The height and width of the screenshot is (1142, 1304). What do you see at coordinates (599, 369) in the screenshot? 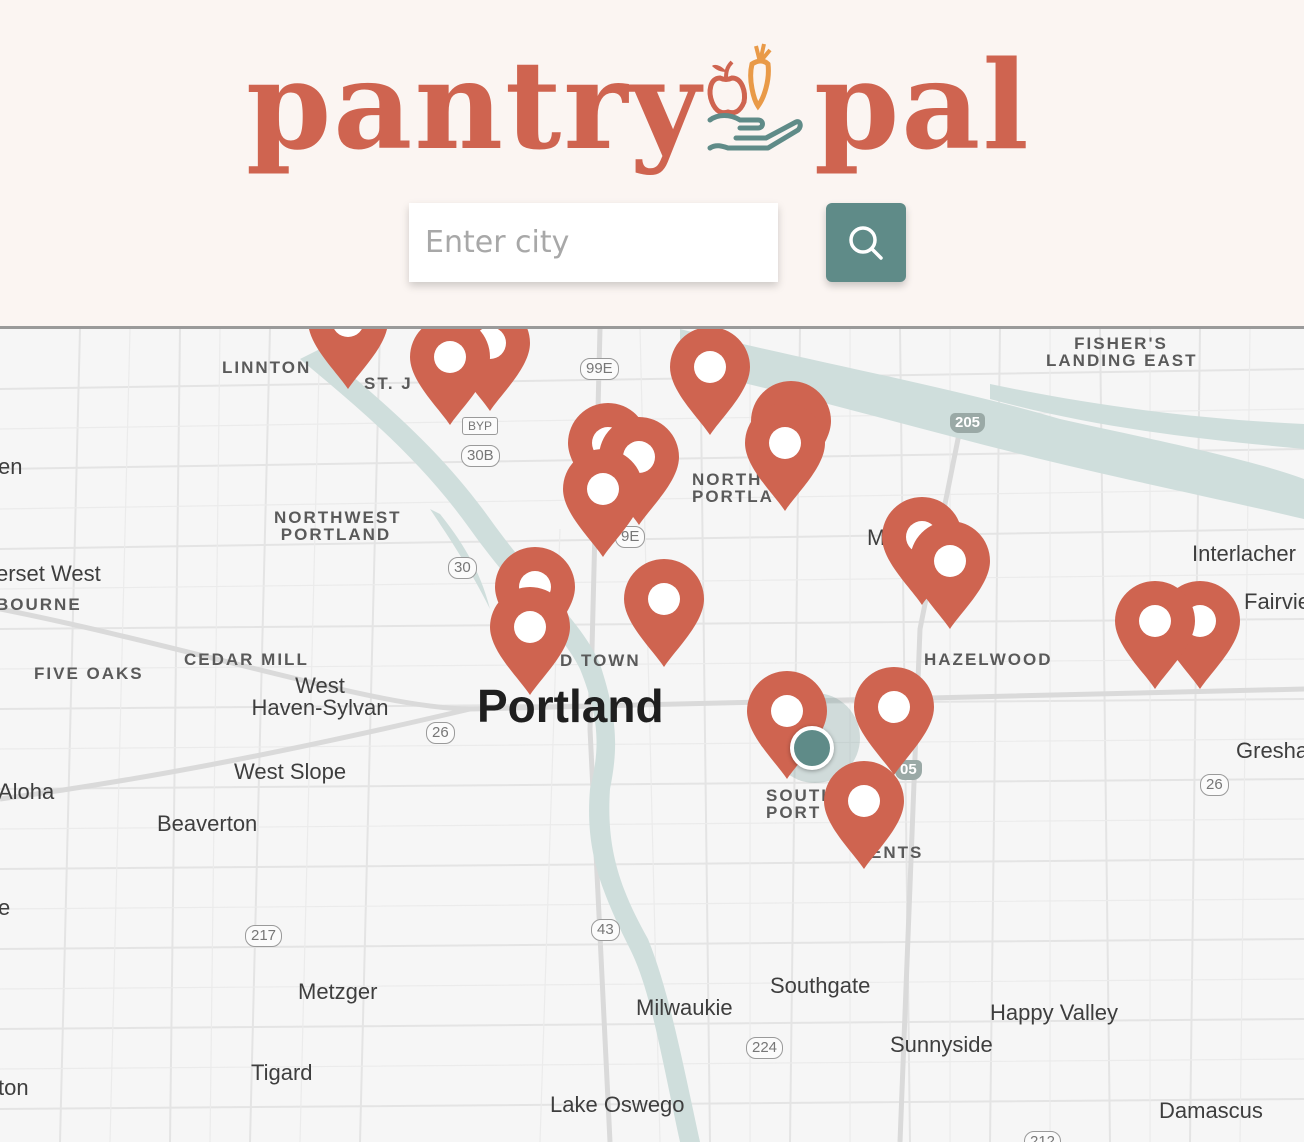
I see `route-shield-99e: 99E` at bounding box center [599, 369].